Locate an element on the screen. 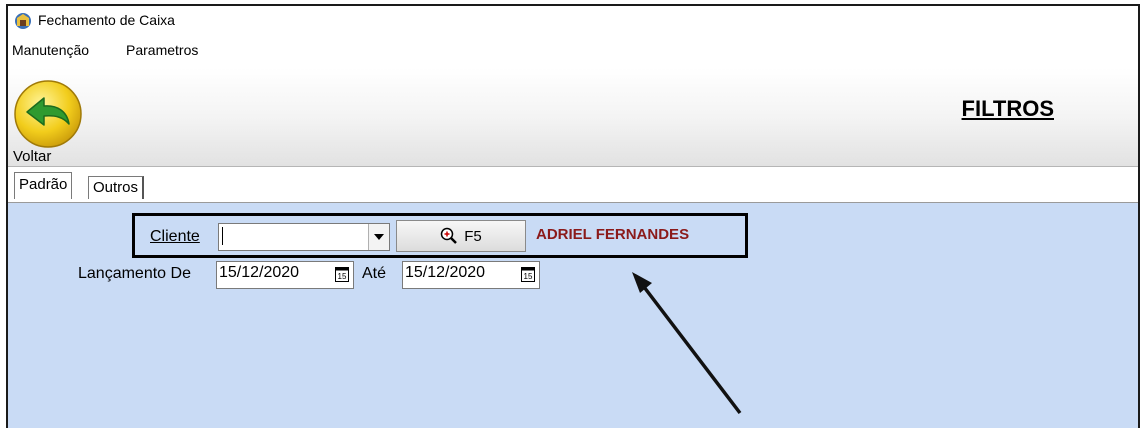  tab-outros: Outros is located at coordinates (116, 187).